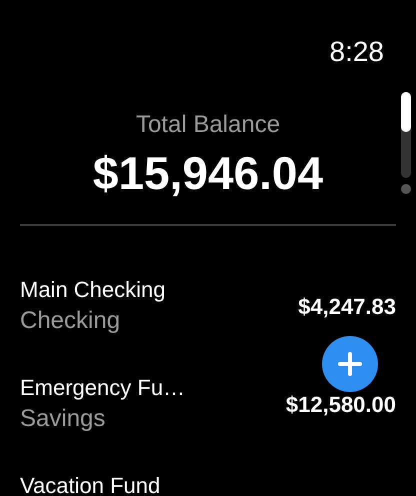 Image resolution: width=416 pixels, height=496 pixels. I want to click on scroll-indicator-icon, so click(406, 143).